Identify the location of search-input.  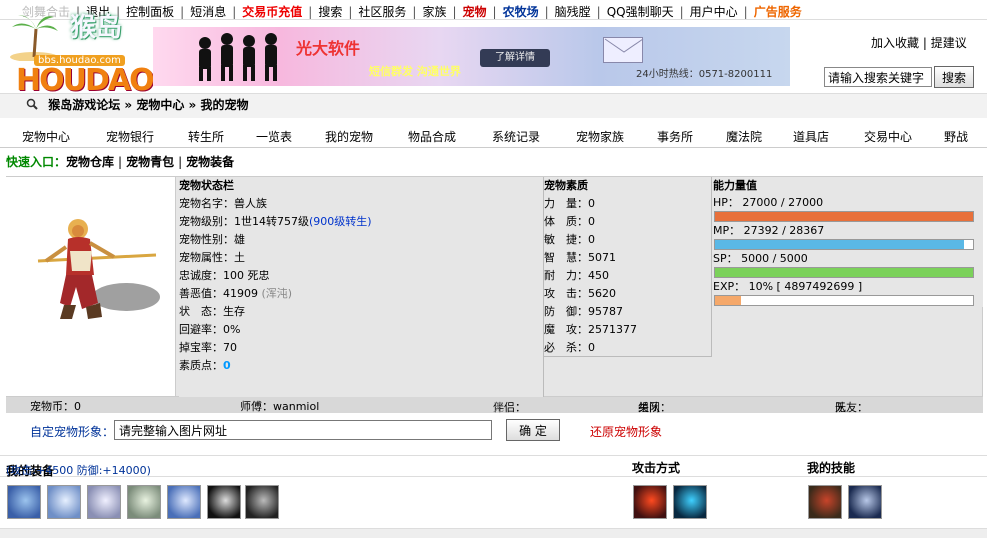
(878, 77).